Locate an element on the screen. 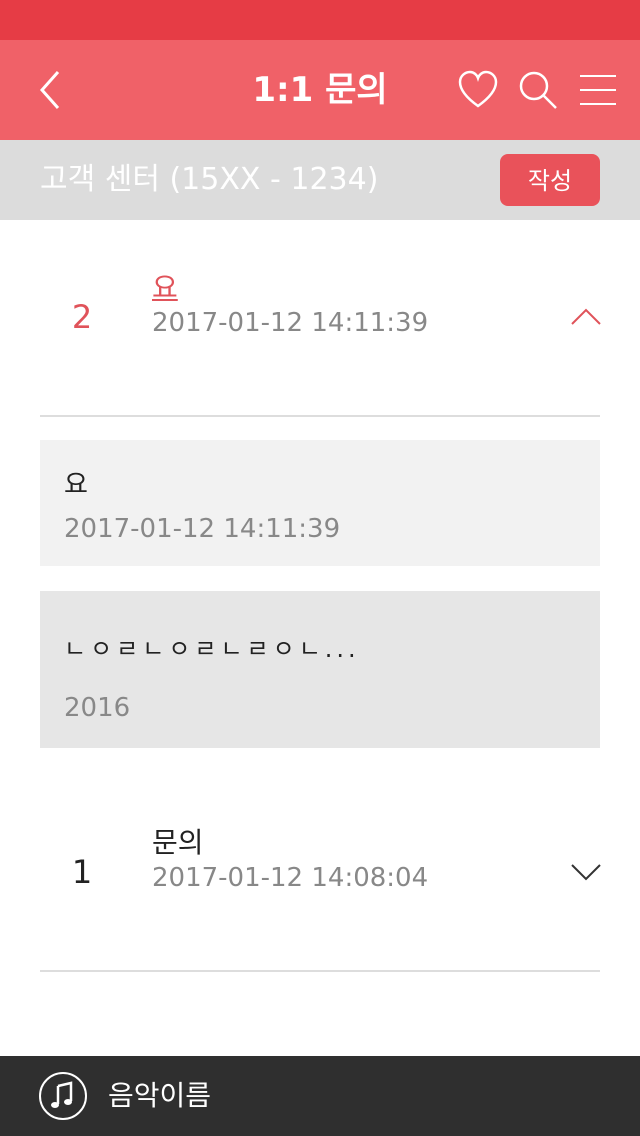 Image resolution: width=640 pixels, height=1136 pixels. music-note-icon is located at coordinates (63, 1096).